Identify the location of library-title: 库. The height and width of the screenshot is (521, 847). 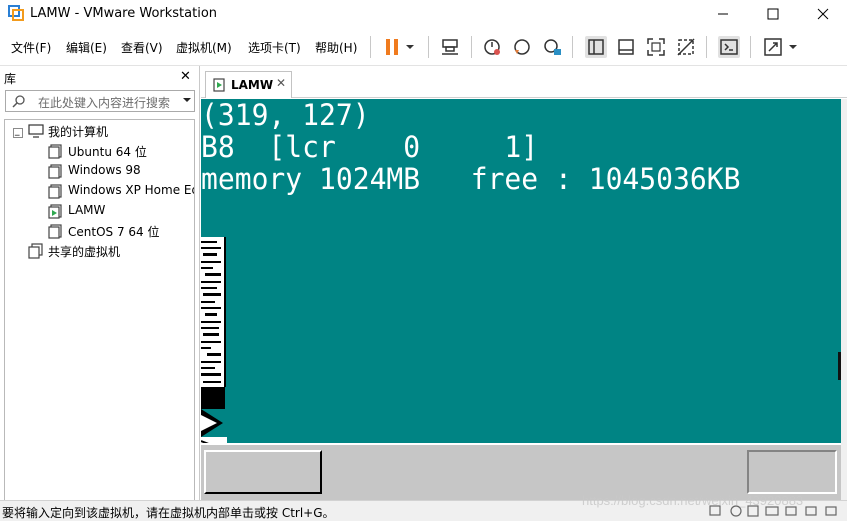
(10, 79).